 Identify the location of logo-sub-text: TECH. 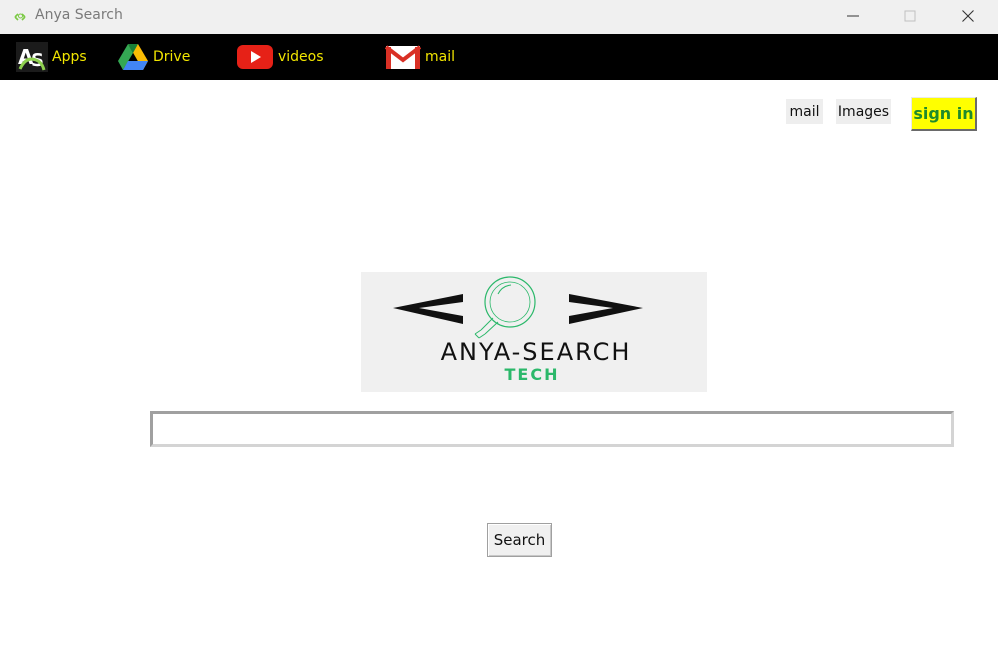
(532, 374).